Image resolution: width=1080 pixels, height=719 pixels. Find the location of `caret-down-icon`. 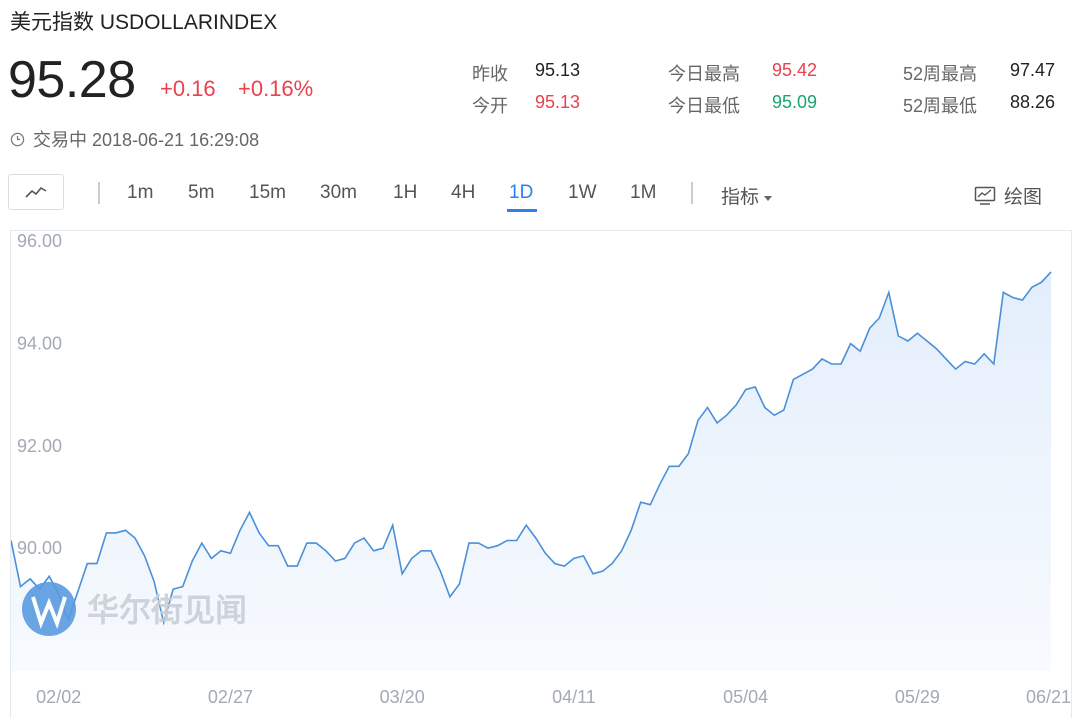

caret-down-icon is located at coordinates (768, 198).